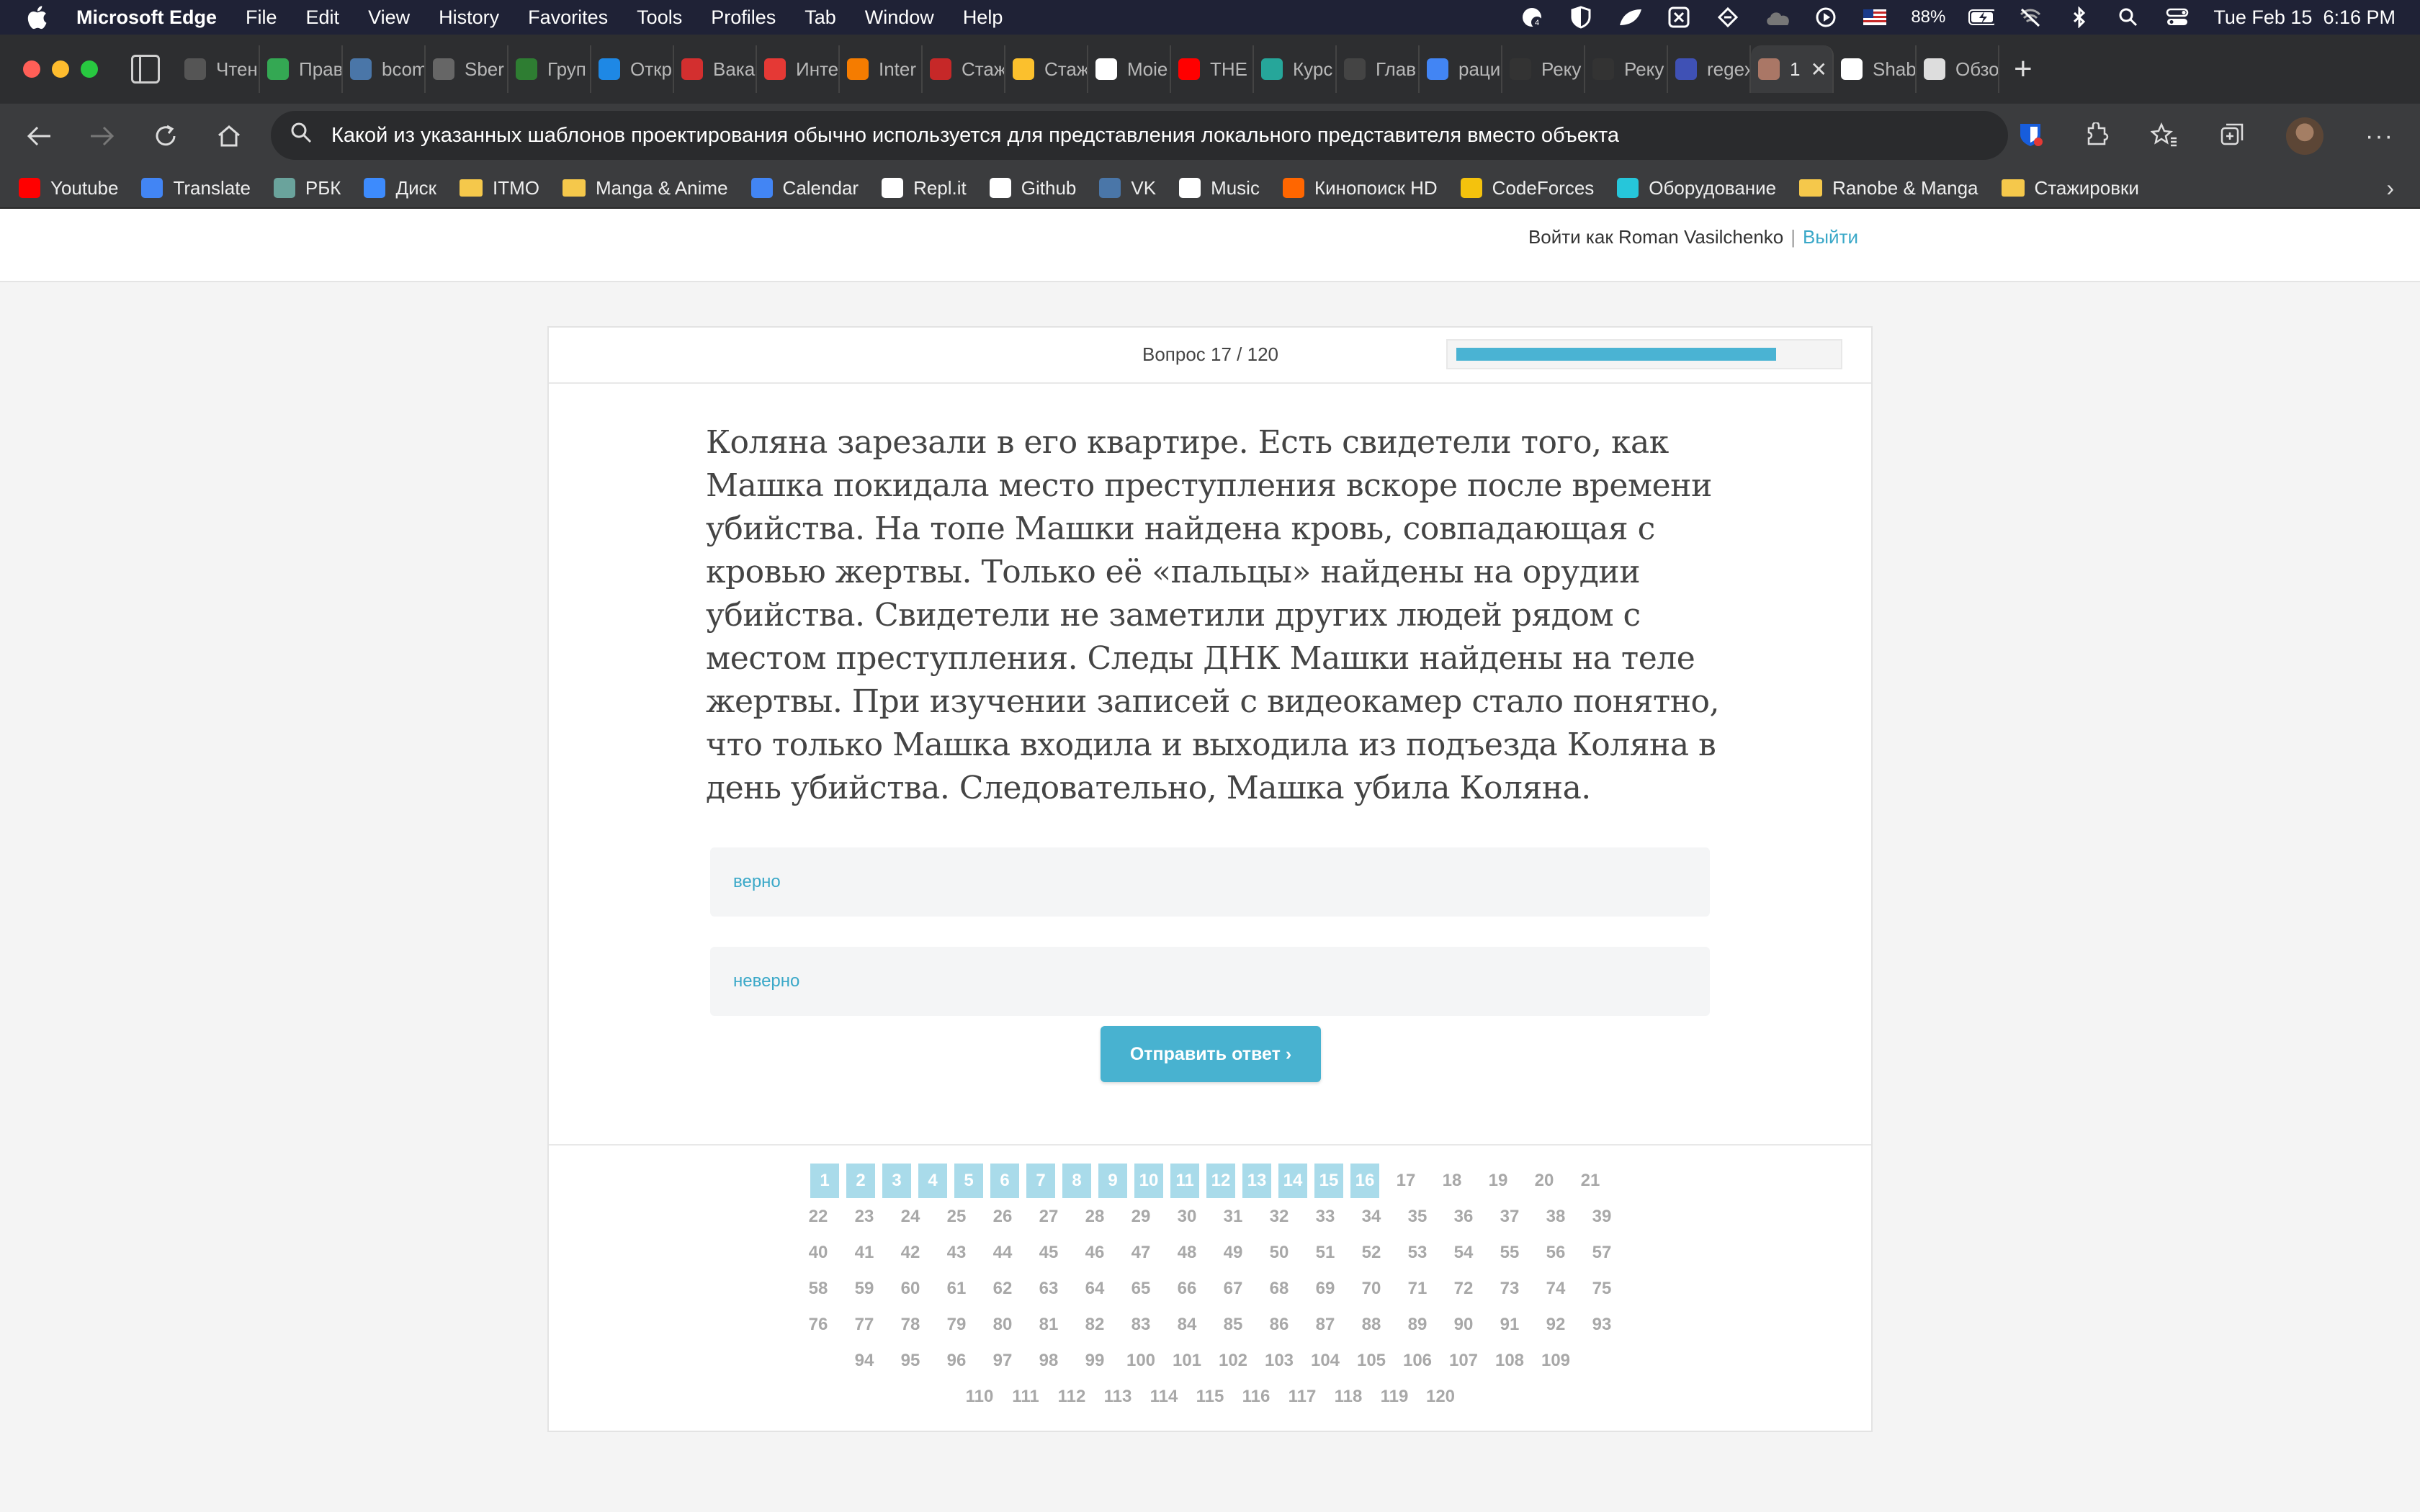 This screenshot has height=1512, width=2420. I want to click on question-page-102: 102, so click(1233, 1361).